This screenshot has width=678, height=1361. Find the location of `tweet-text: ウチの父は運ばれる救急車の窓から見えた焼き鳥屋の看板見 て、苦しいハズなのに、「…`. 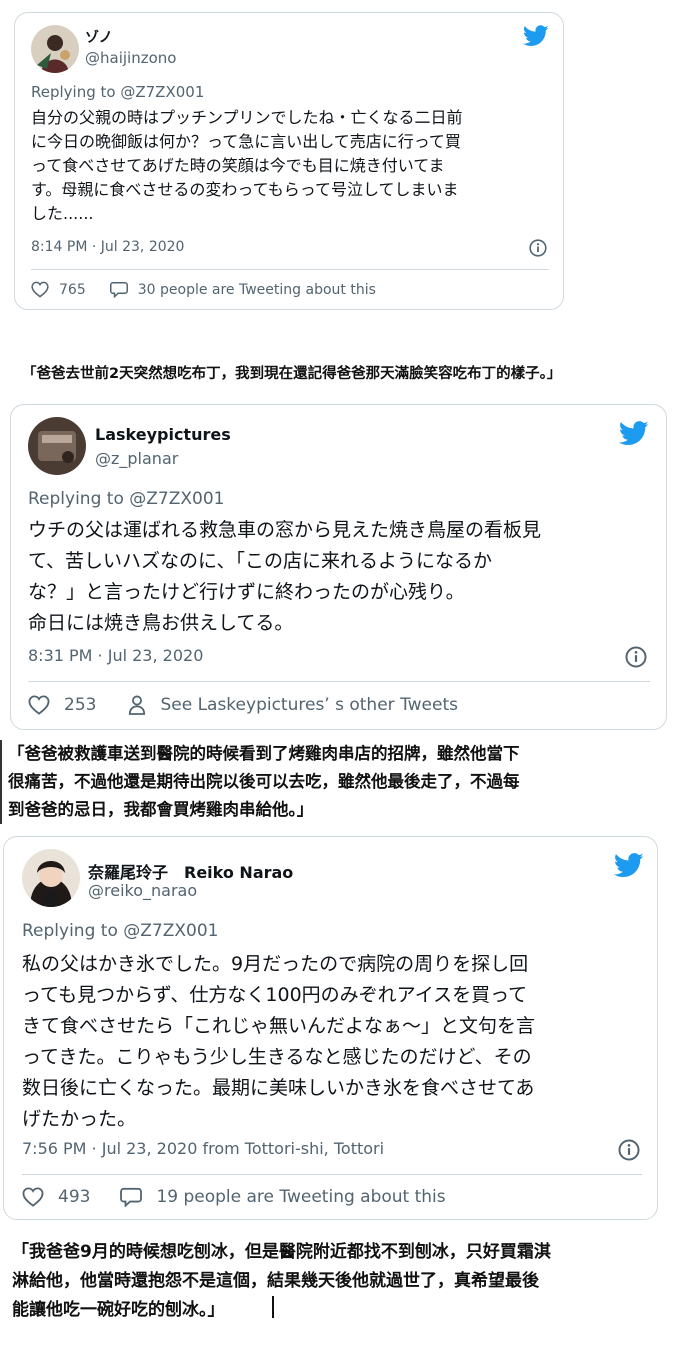

tweet-text: ウチの父は運ばれる救急車の窓から見えた焼き鳥屋の看板見 て、苦しいハズなのに、「… is located at coordinates (285, 576).